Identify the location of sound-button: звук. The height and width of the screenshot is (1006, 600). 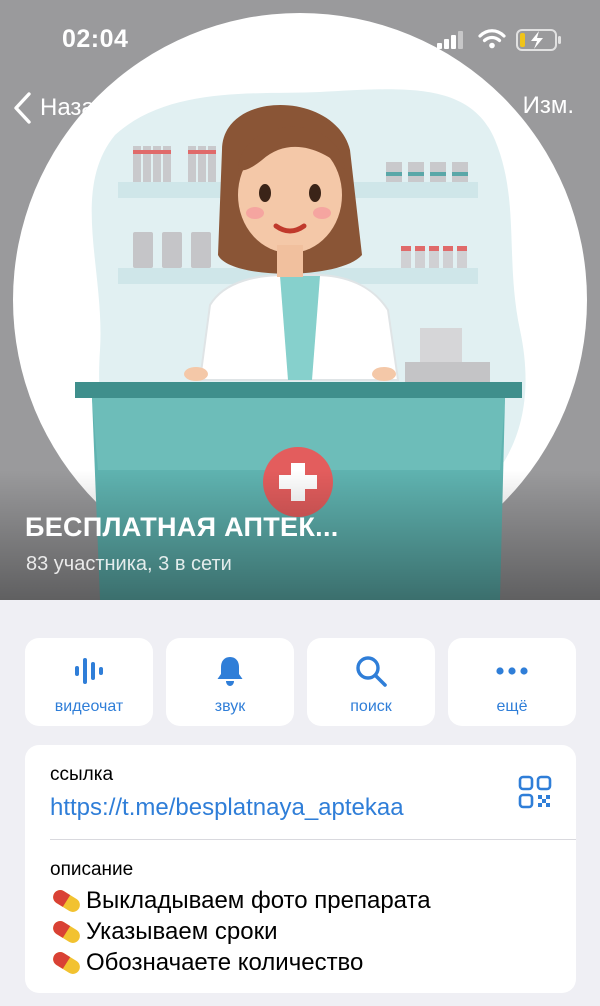
(230, 682).